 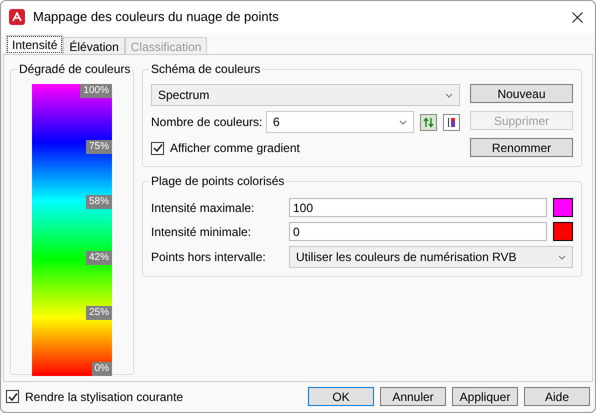 I want to click on dialog-button: Appliquer, so click(x=485, y=396).